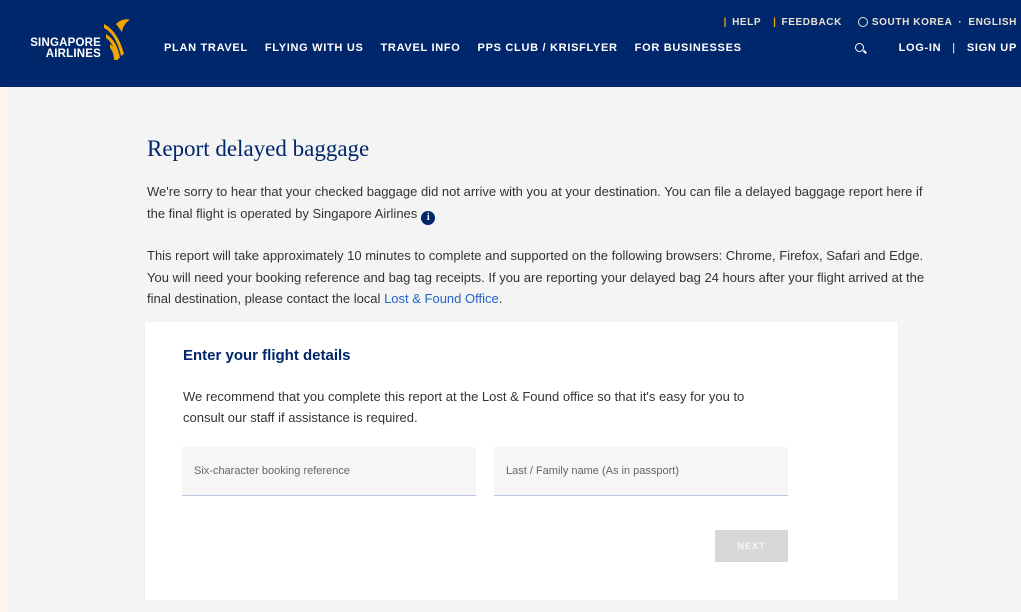  What do you see at coordinates (688, 48) in the screenshot?
I see `nav-for-businesses: FOR BUSINESSES` at bounding box center [688, 48].